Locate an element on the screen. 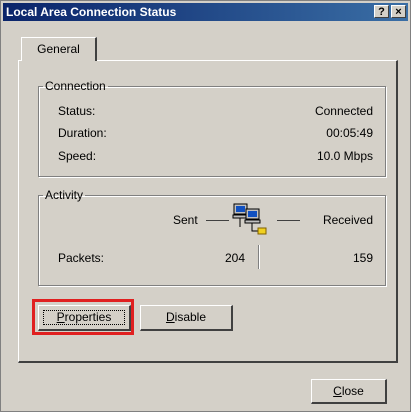 Image resolution: width=415 pixels, height=414 pixels. sent-label: Sent is located at coordinates (185, 220).